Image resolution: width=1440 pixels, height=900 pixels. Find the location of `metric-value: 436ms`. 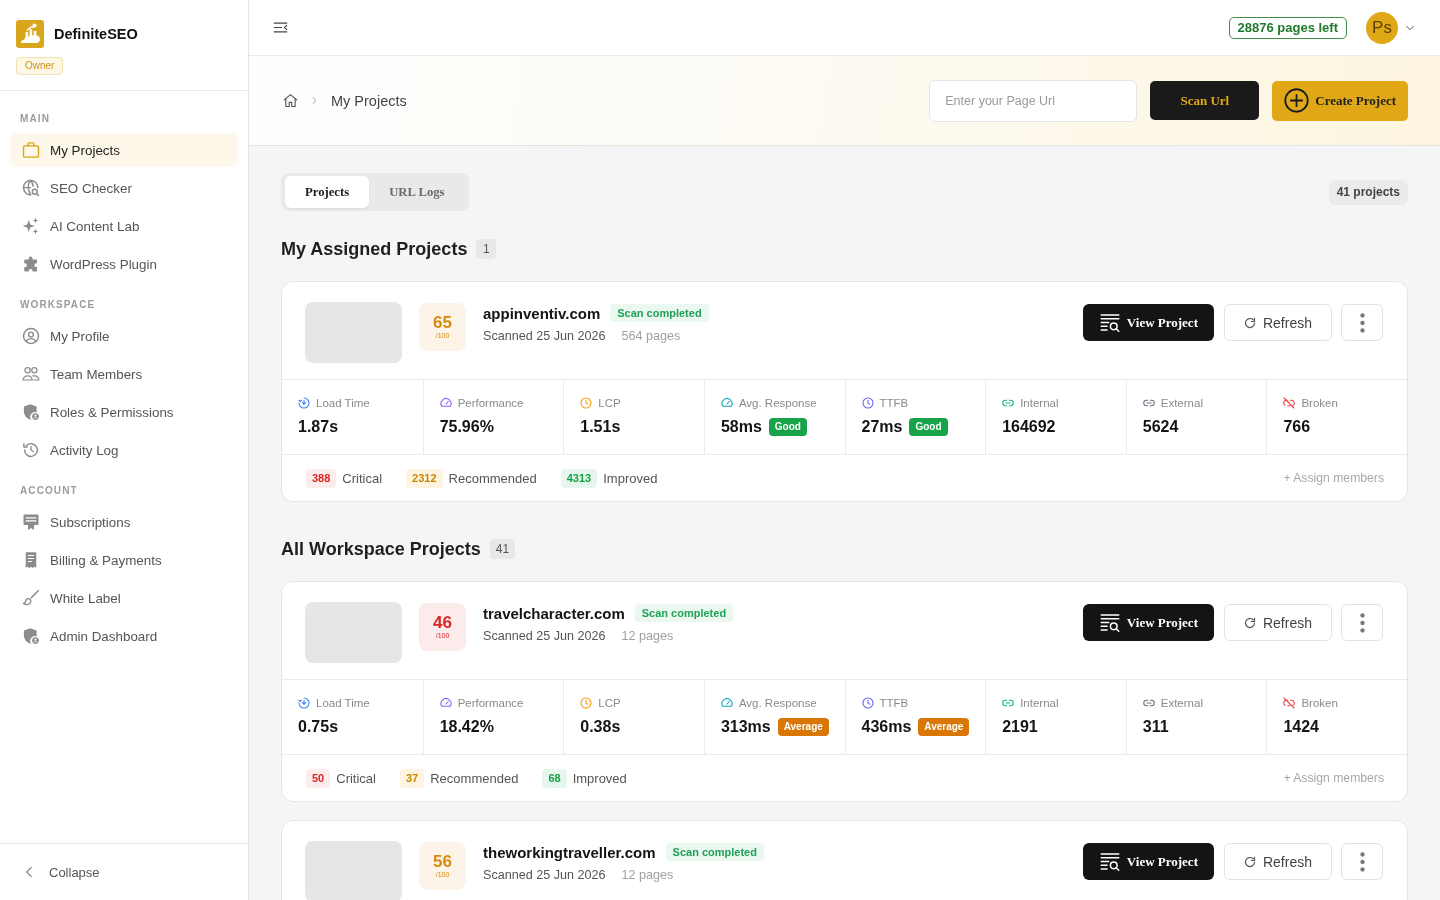

metric-value: 436ms is located at coordinates (886, 727).